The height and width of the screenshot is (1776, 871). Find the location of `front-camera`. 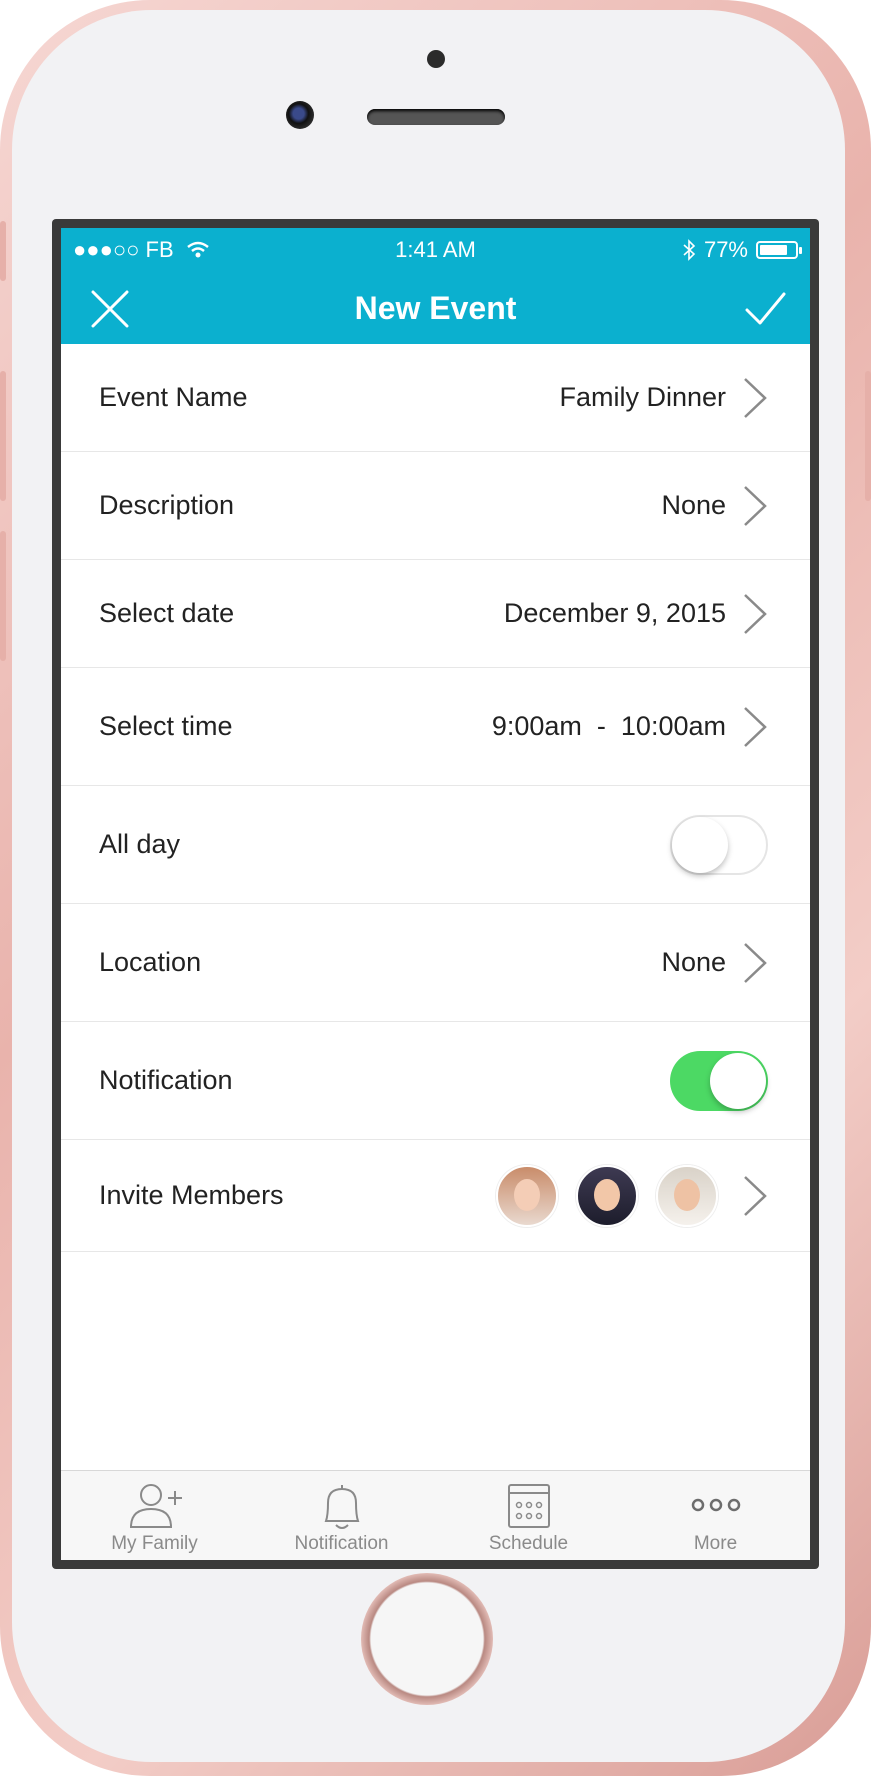

front-camera is located at coordinates (300, 115).